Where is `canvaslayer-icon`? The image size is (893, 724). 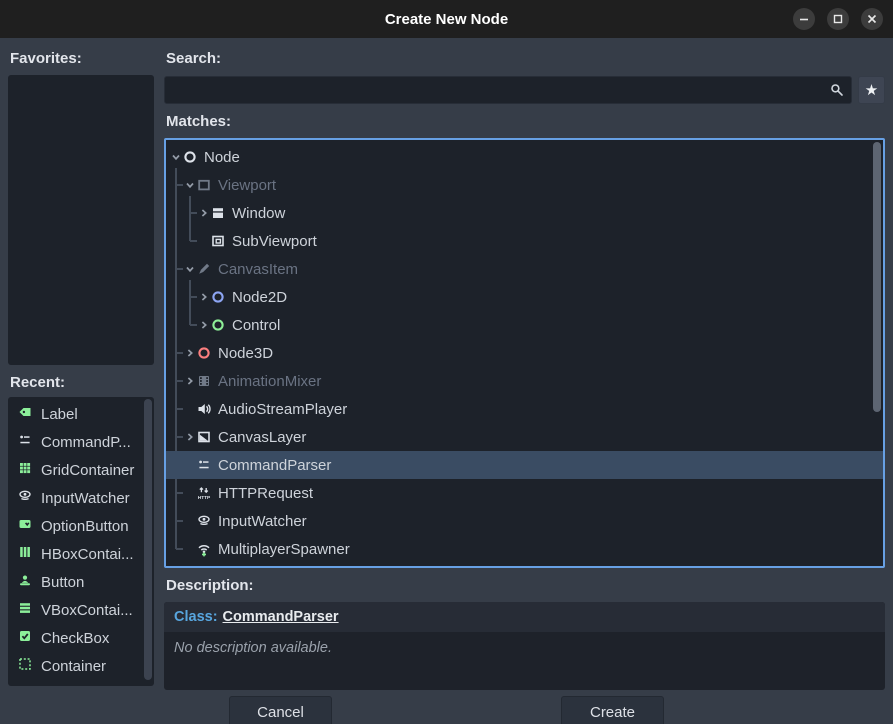 canvaslayer-icon is located at coordinates (204, 437).